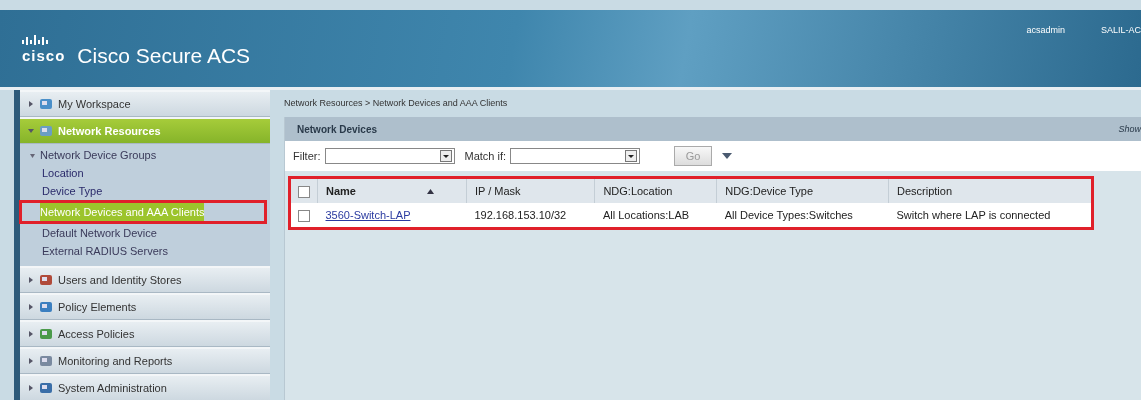 The width and height of the screenshot is (1141, 400). I want to click on match-label: Match if:, so click(485, 156).